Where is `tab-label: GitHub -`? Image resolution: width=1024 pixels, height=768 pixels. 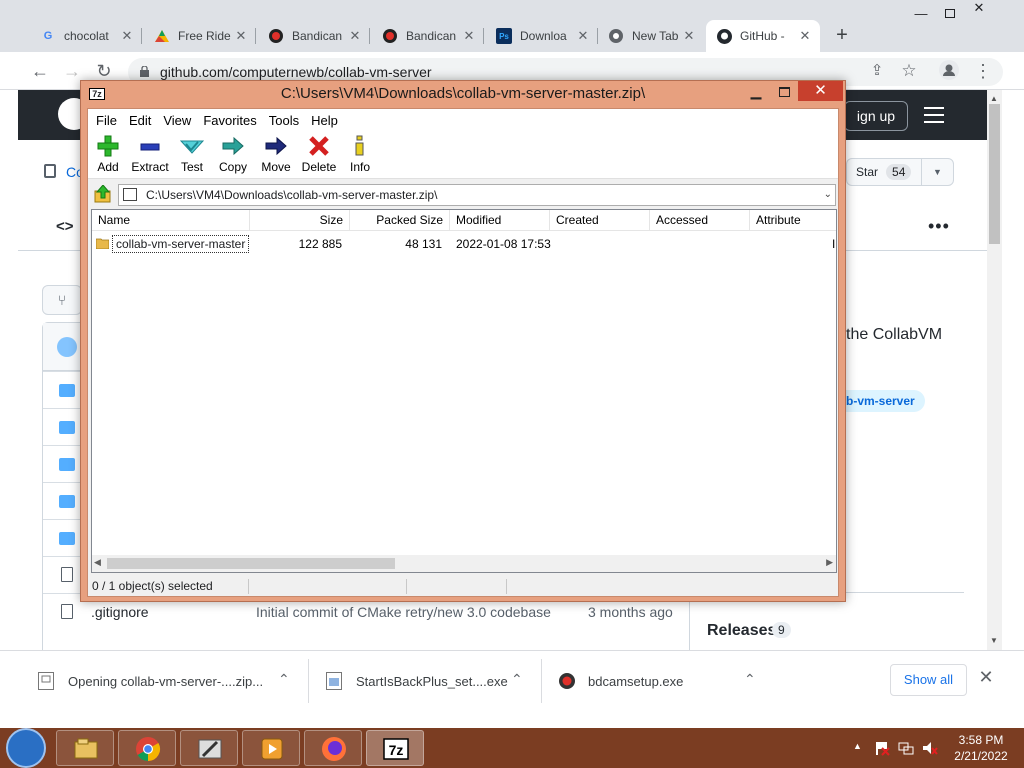
tab-label: GitHub - is located at coordinates (762, 36).